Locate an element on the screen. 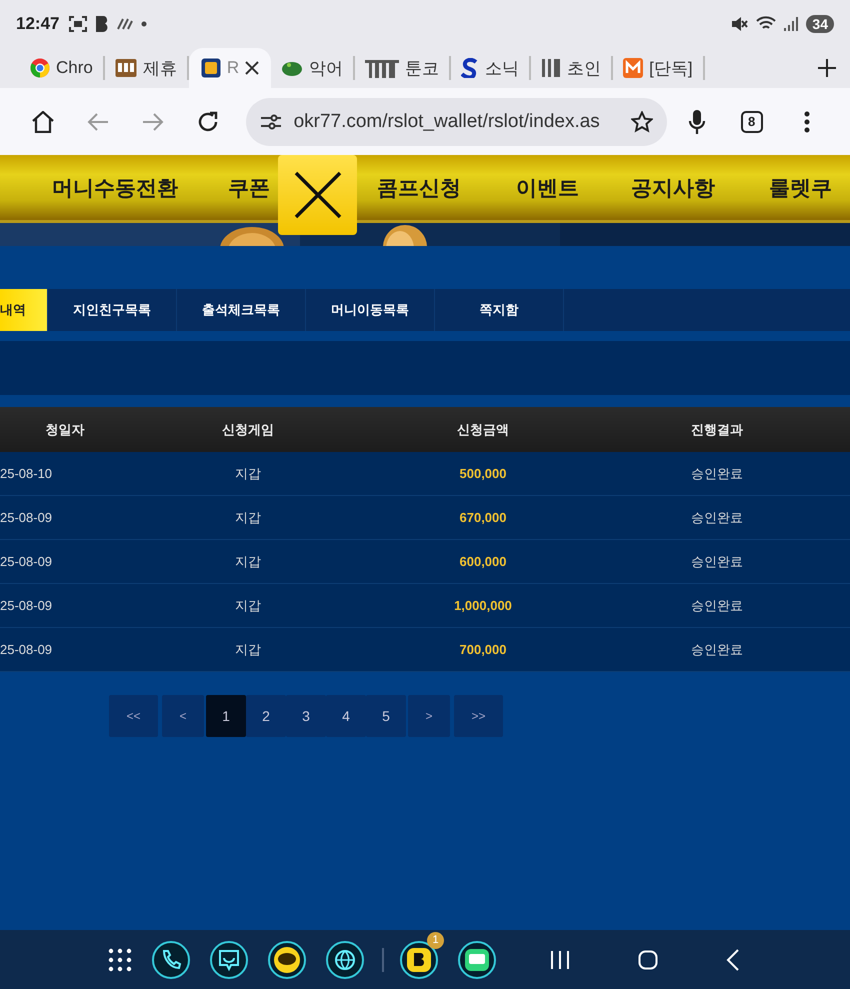 The image size is (850, 989). dot-icon is located at coordinates (144, 24).